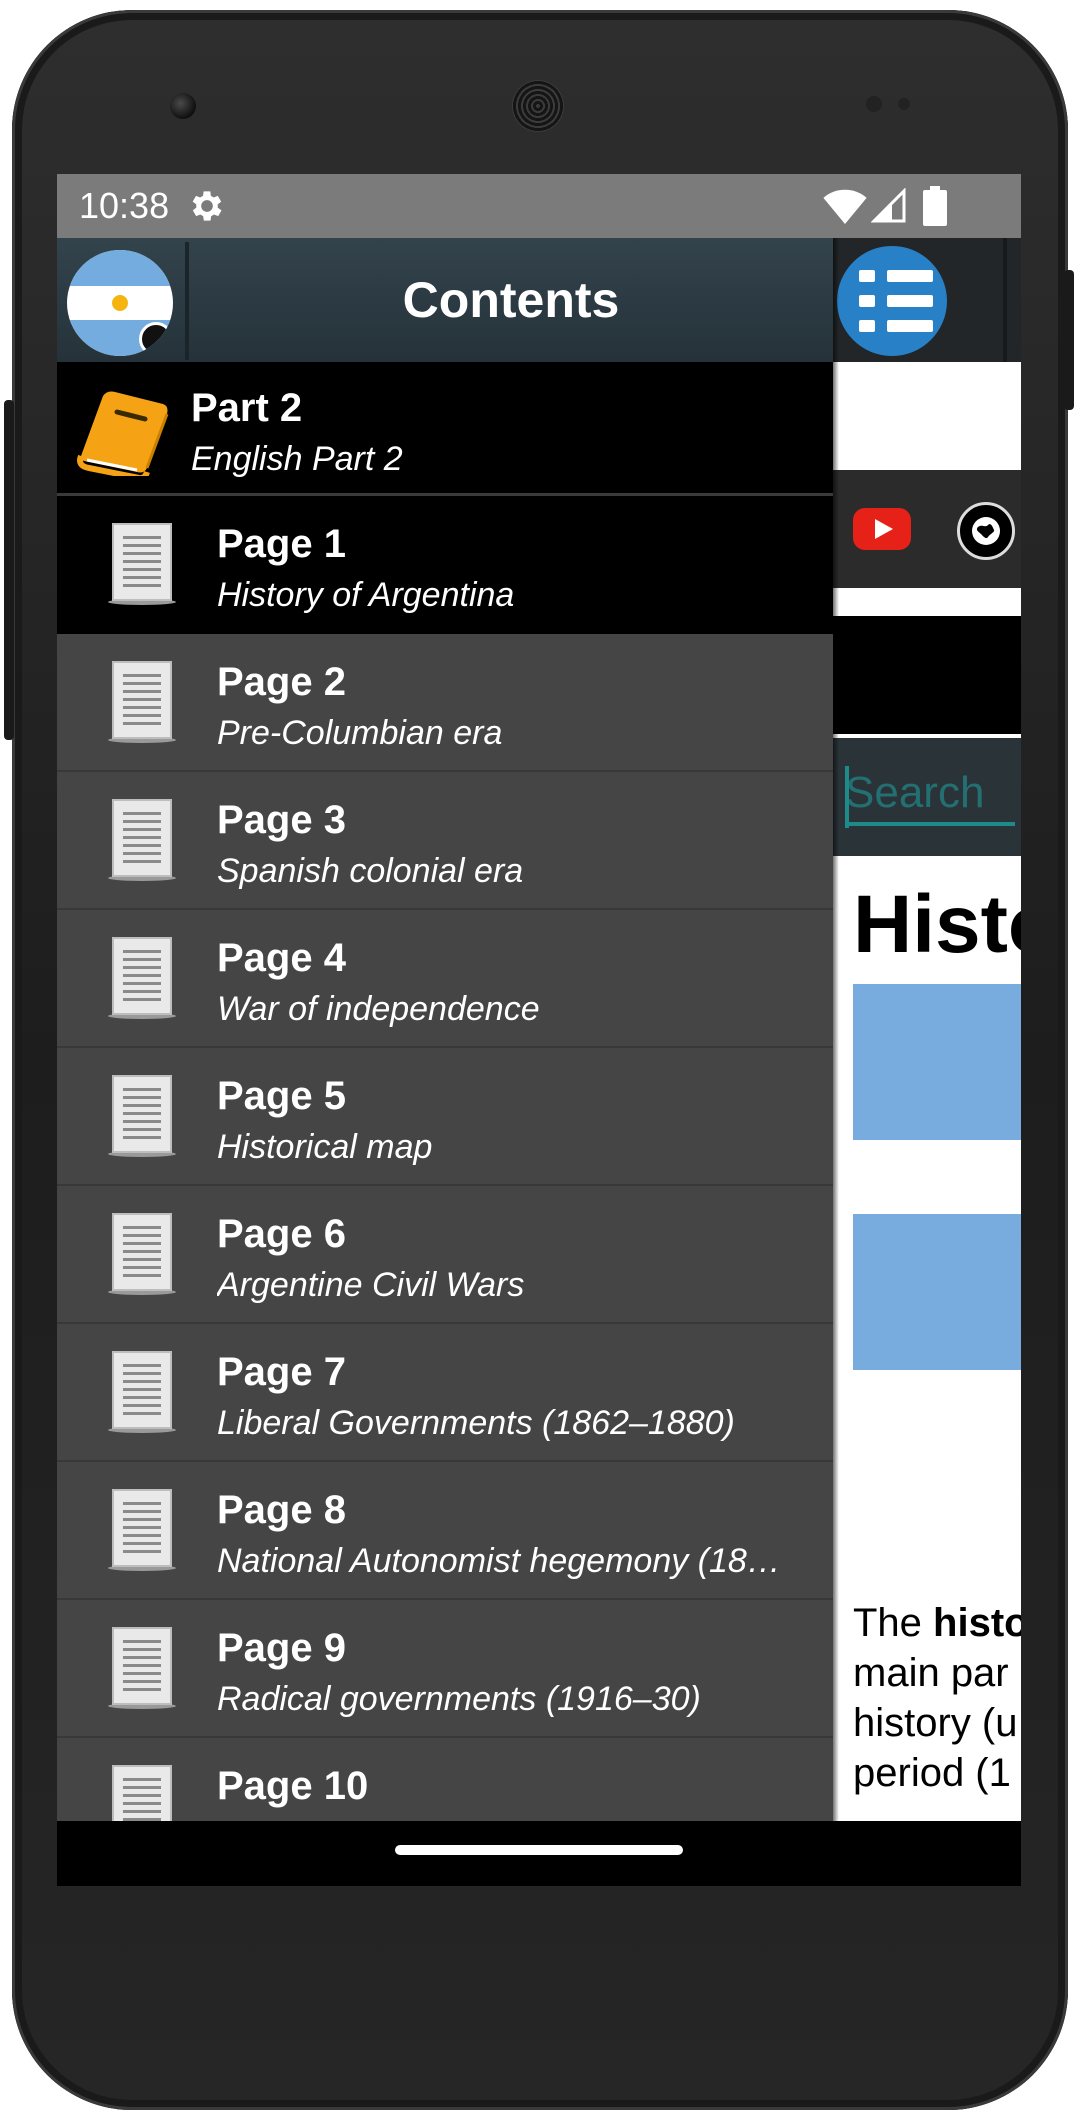 The image size is (1080, 2120). What do you see at coordinates (836, 1029) in the screenshot?
I see `drawer-shadow` at bounding box center [836, 1029].